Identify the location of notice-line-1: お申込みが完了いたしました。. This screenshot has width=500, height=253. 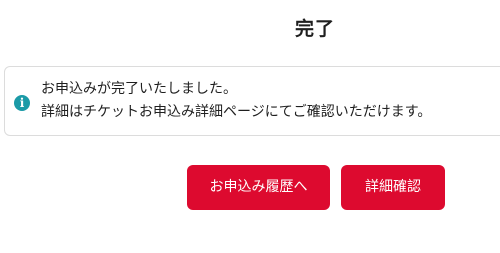
(139, 89).